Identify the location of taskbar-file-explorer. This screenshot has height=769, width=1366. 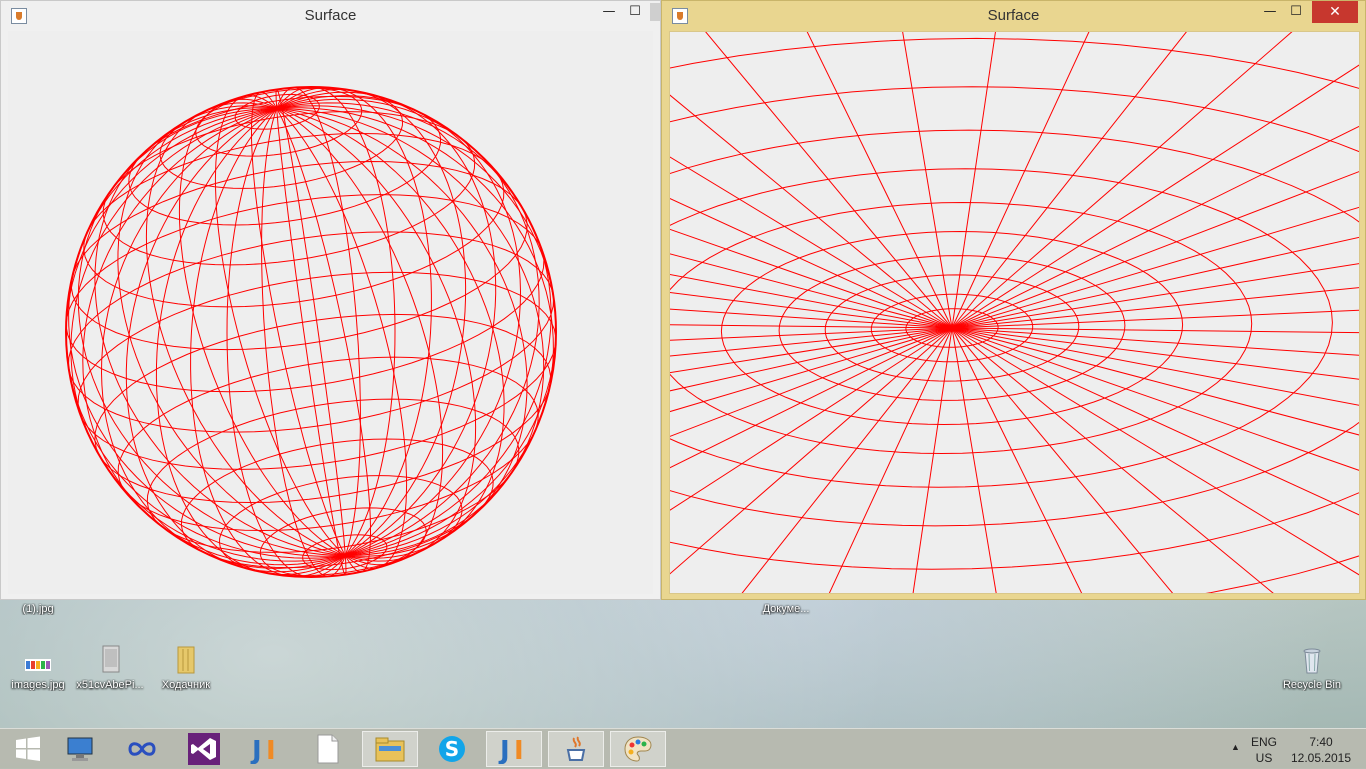
(390, 749).